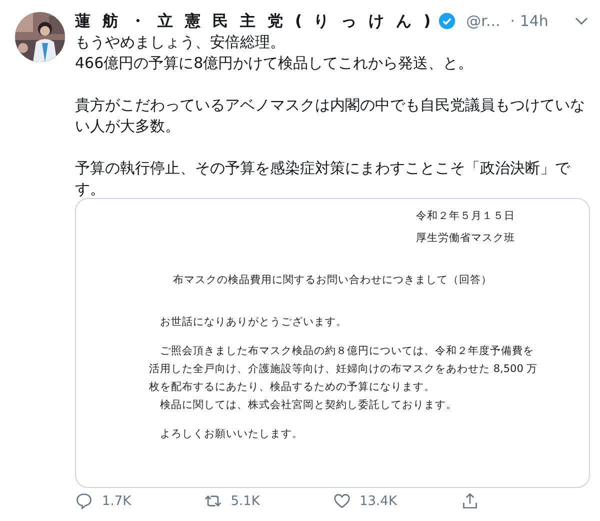 This screenshot has width=600, height=521. Describe the element at coordinates (465, 216) in the screenshot. I see `document-header: 令和２年５月１５日` at that location.